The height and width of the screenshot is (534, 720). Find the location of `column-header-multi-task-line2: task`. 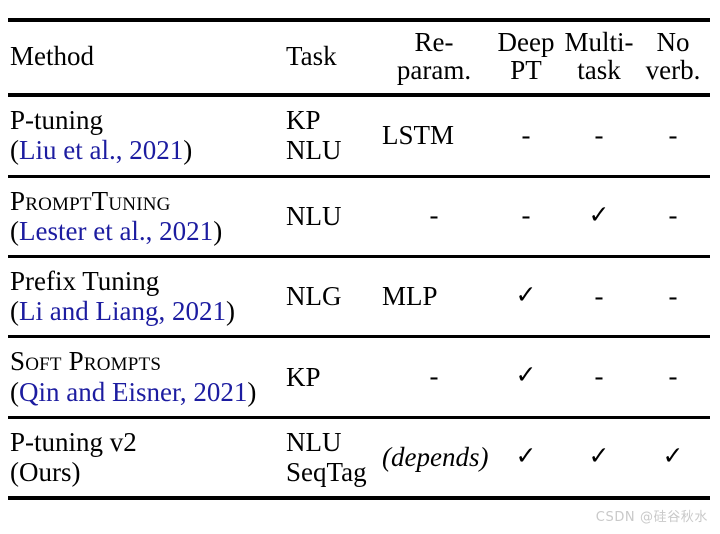

column-header-multi-task-line2: task is located at coordinates (599, 69).